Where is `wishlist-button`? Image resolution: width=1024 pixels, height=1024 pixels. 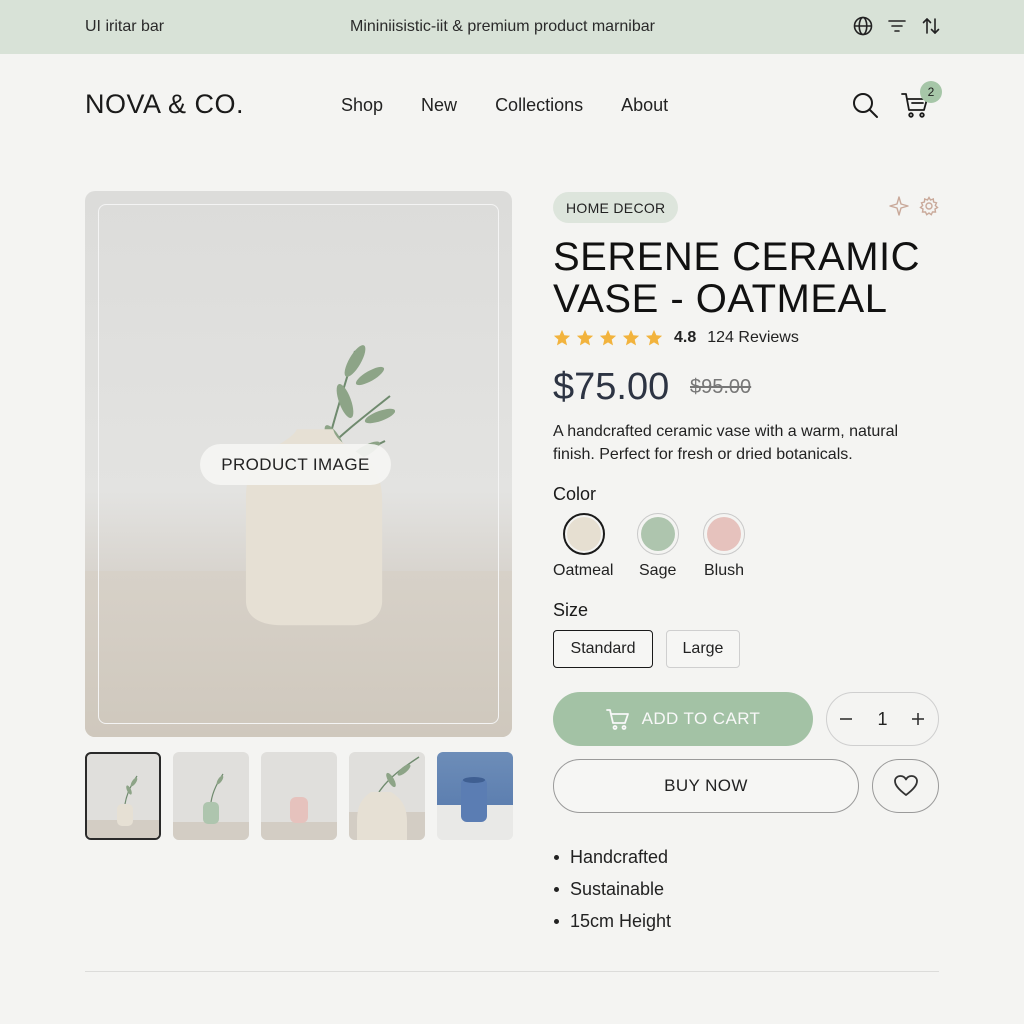
wishlist-button is located at coordinates (905, 786).